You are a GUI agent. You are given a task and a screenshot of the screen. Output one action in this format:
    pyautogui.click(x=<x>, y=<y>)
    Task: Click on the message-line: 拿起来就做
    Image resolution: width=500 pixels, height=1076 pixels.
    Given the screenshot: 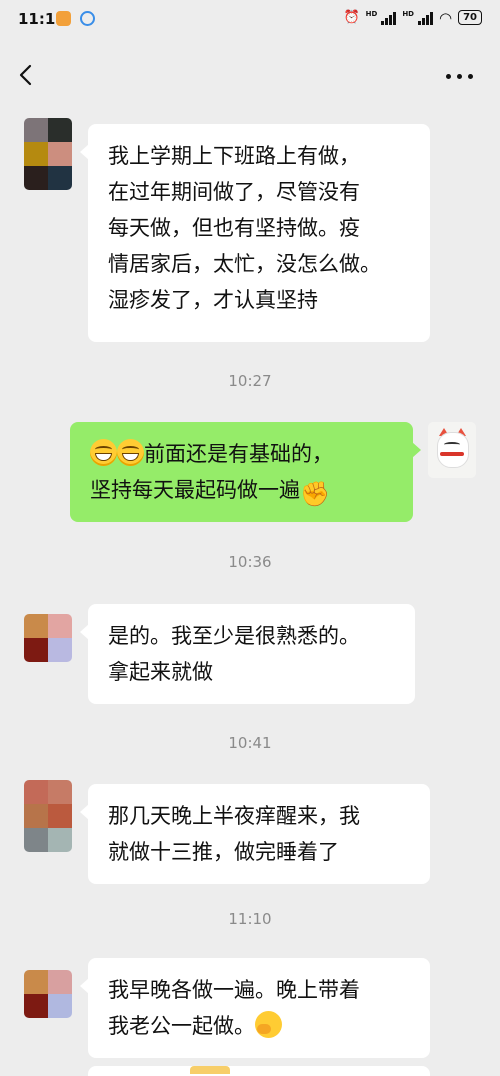 What is the action you would take?
    pyautogui.click(x=160, y=672)
    